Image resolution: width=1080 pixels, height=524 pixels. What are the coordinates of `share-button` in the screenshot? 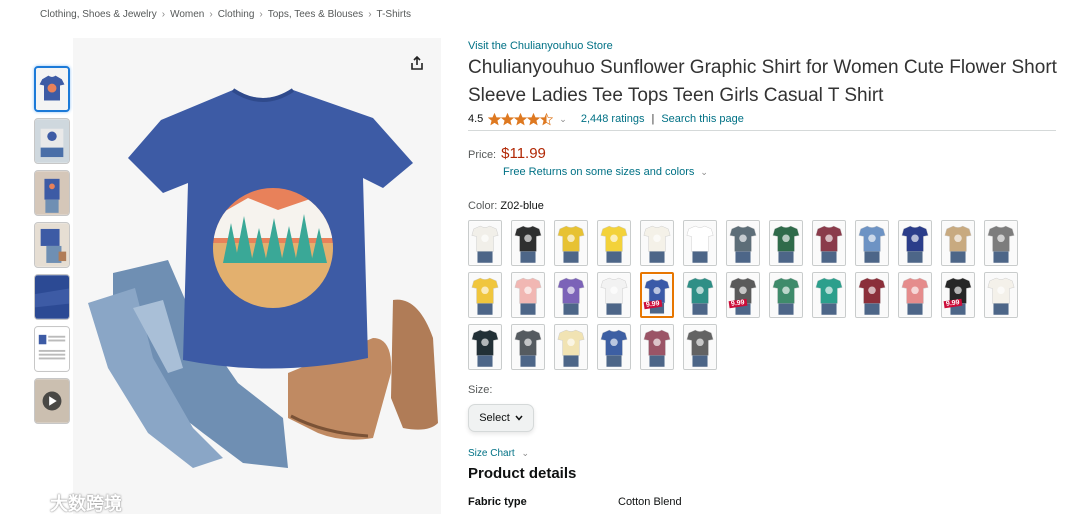 It's located at (417, 63).